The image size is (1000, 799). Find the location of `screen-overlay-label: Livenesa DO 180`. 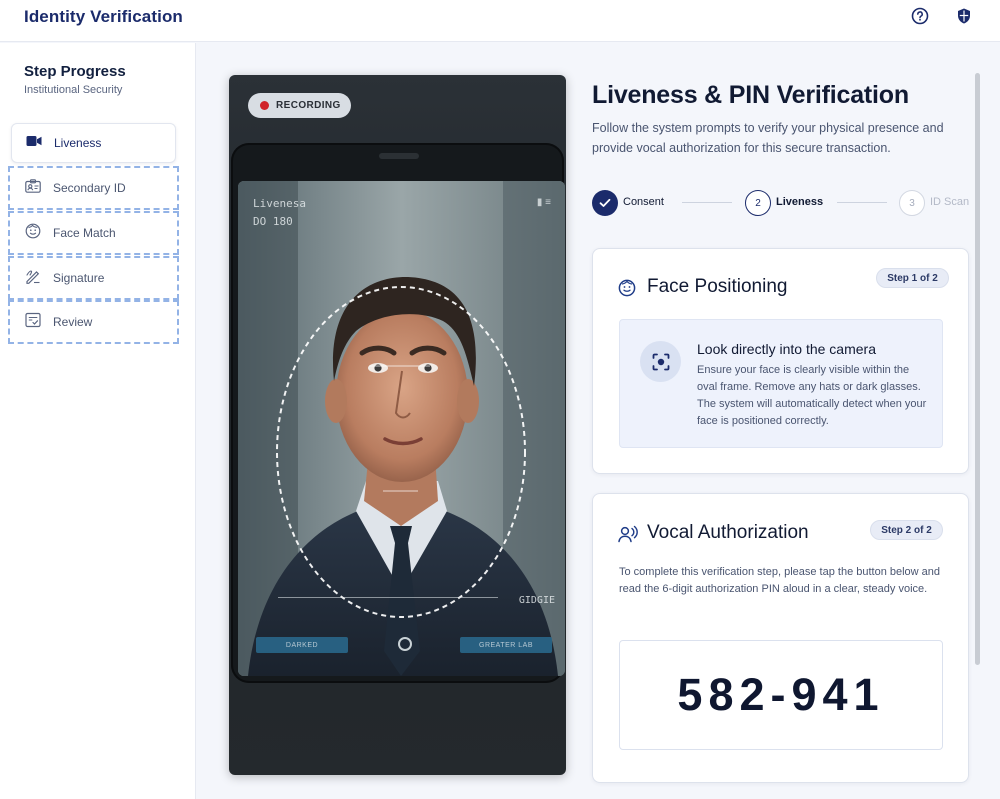

screen-overlay-label: Livenesa DO 180 is located at coordinates (279, 213).